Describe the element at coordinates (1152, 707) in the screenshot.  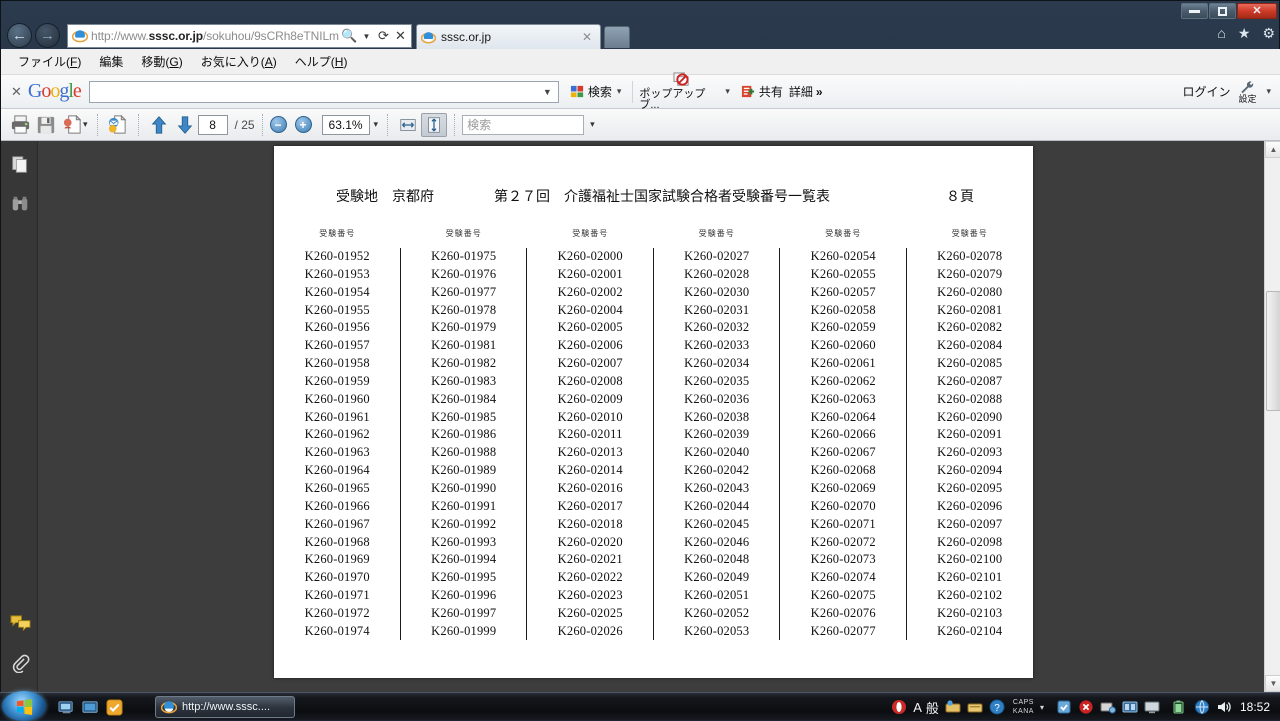
I see `monitor-tray-icon` at that location.